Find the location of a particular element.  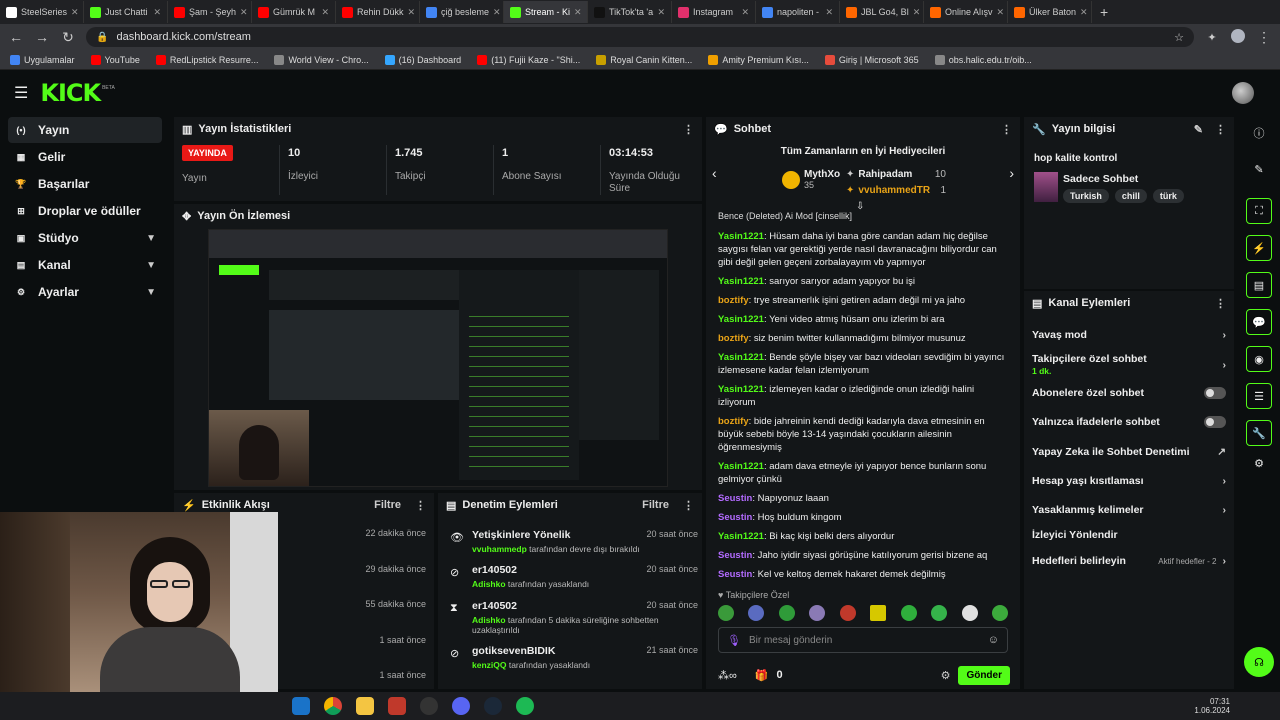

mic-icon: 🎙 is located at coordinates (734, 640).